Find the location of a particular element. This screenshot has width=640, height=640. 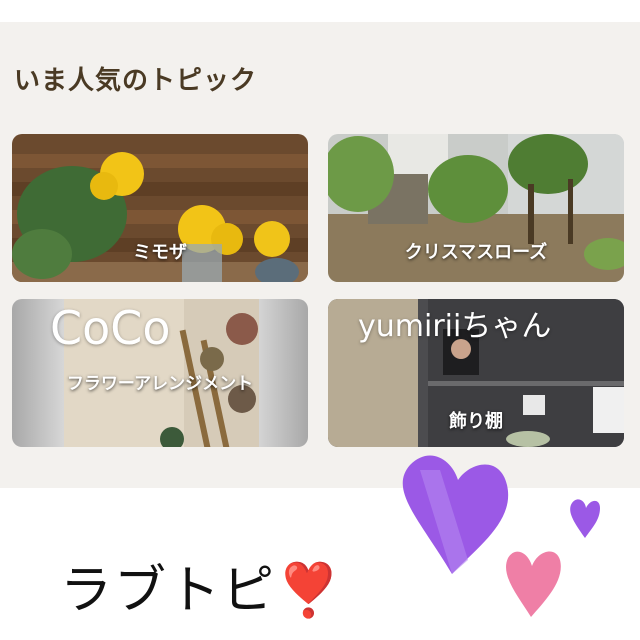

love-topic-caption: ラブトピ❣️ is located at coordinates (201, 591).